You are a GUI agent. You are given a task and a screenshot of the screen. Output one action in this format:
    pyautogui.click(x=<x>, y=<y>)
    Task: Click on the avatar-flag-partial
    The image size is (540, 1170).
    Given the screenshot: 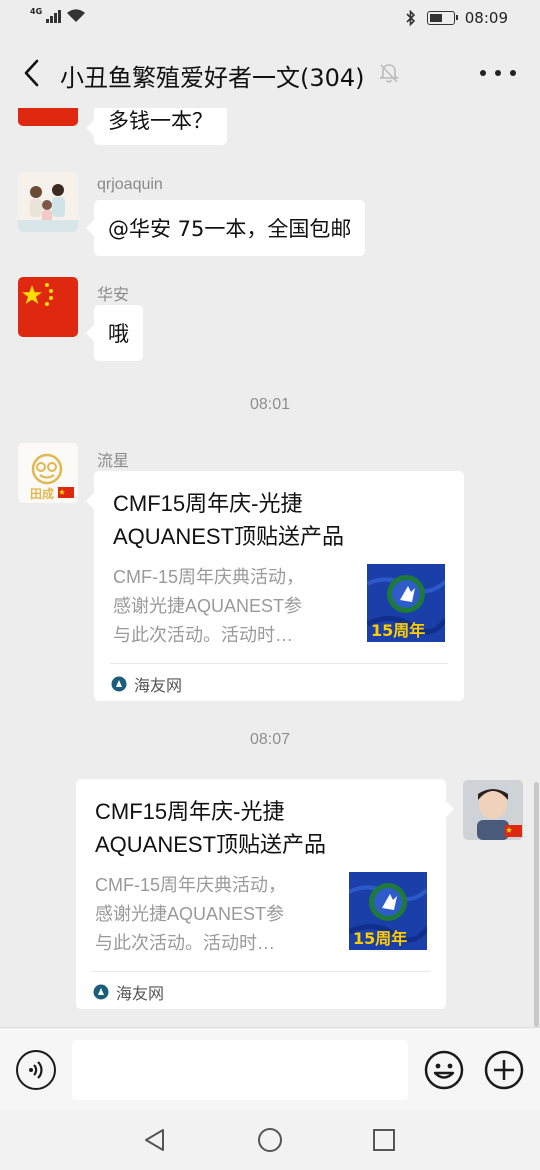 What is the action you would take?
    pyautogui.click(x=48, y=117)
    